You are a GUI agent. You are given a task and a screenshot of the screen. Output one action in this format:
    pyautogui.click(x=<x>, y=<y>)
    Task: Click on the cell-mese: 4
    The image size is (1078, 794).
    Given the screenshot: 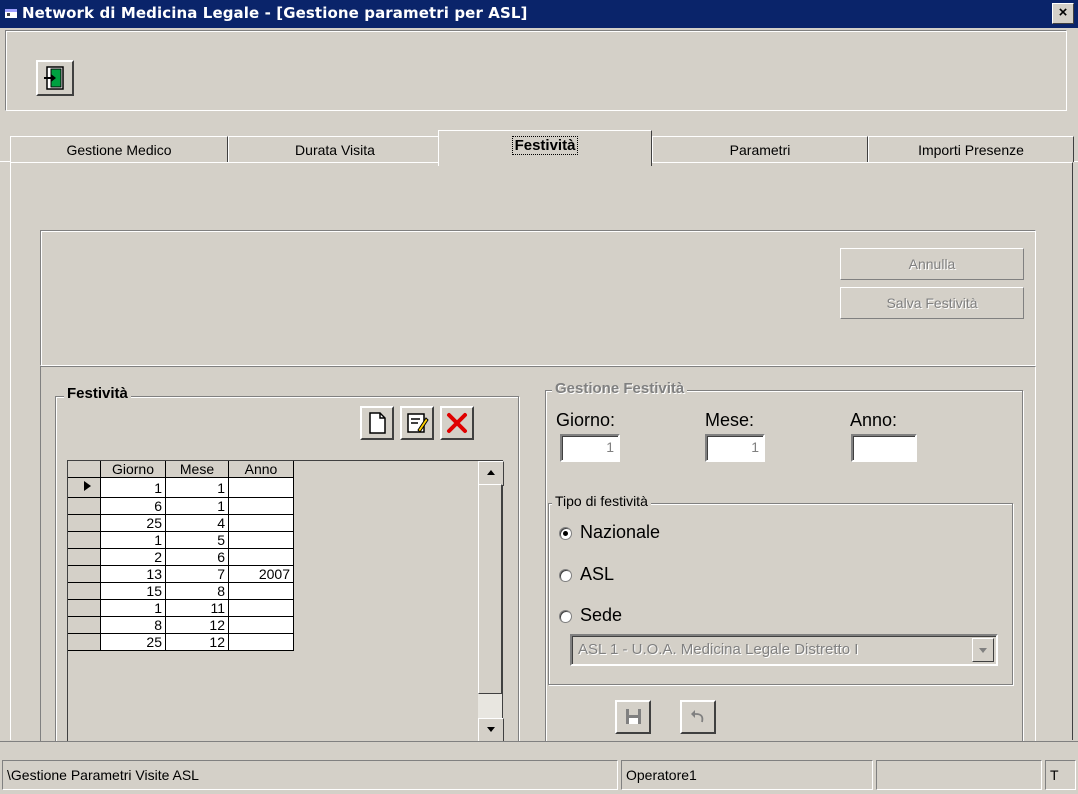 What is the action you would take?
    pyautogui.click(x=197, y=523)
    